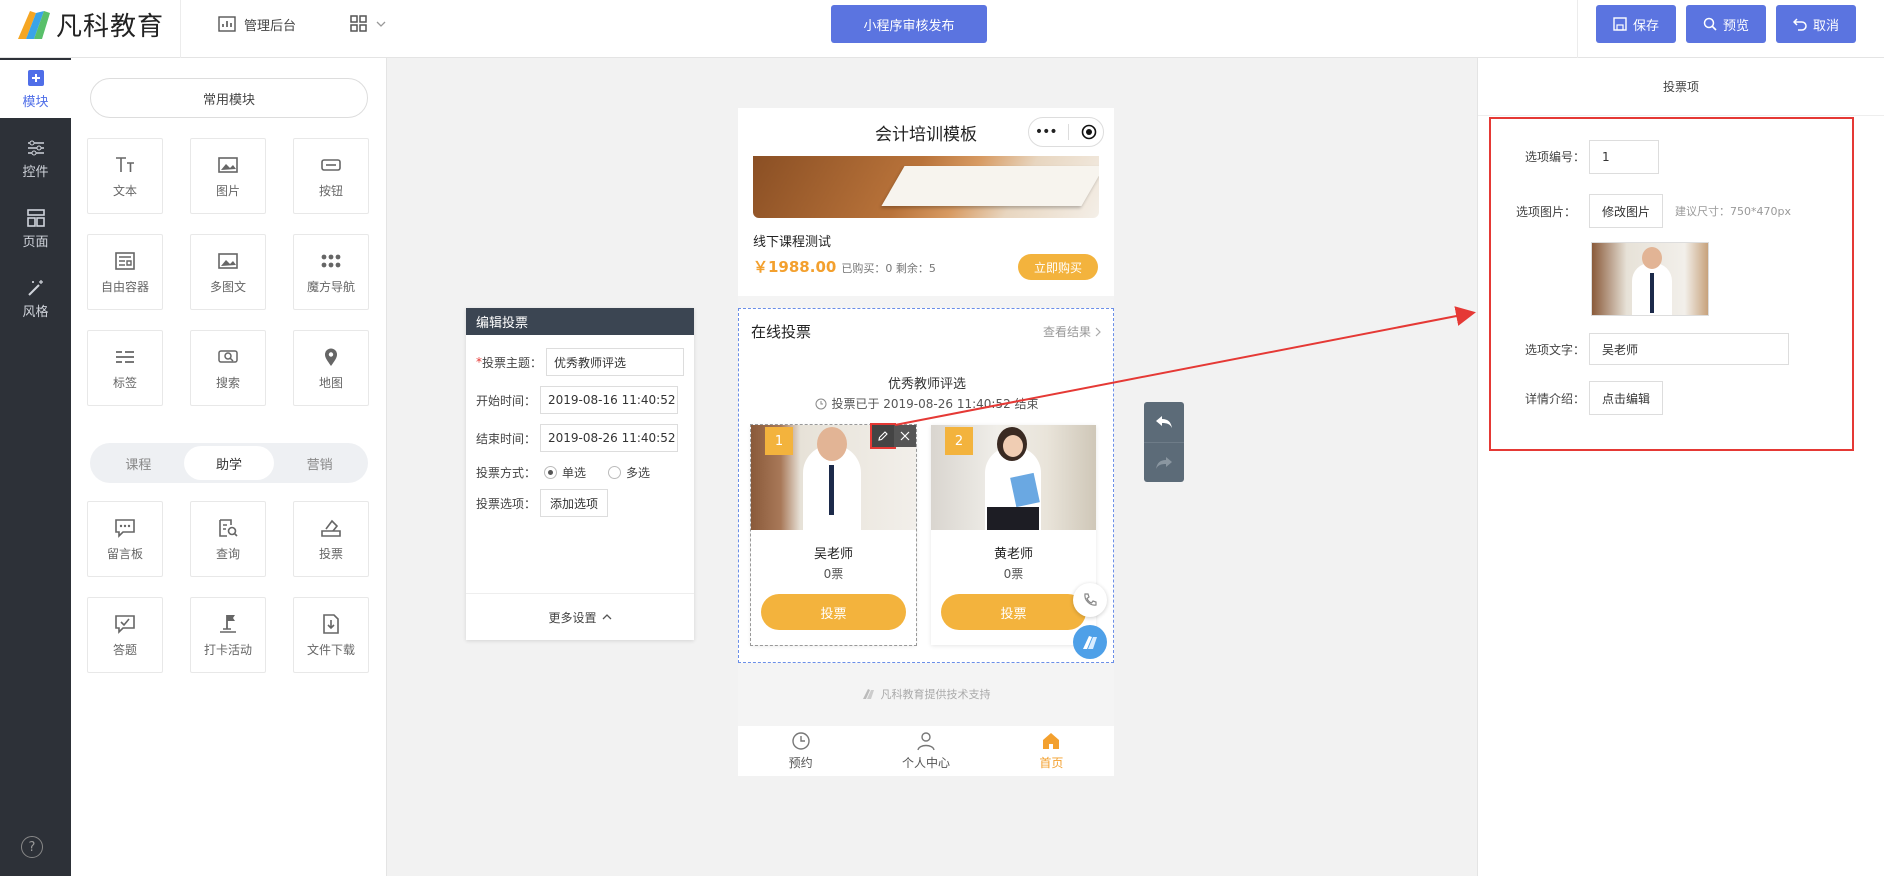 The width and height of the screenshot is (1884, 876). I want to click on chevron-up-icon, so click(606, 617).